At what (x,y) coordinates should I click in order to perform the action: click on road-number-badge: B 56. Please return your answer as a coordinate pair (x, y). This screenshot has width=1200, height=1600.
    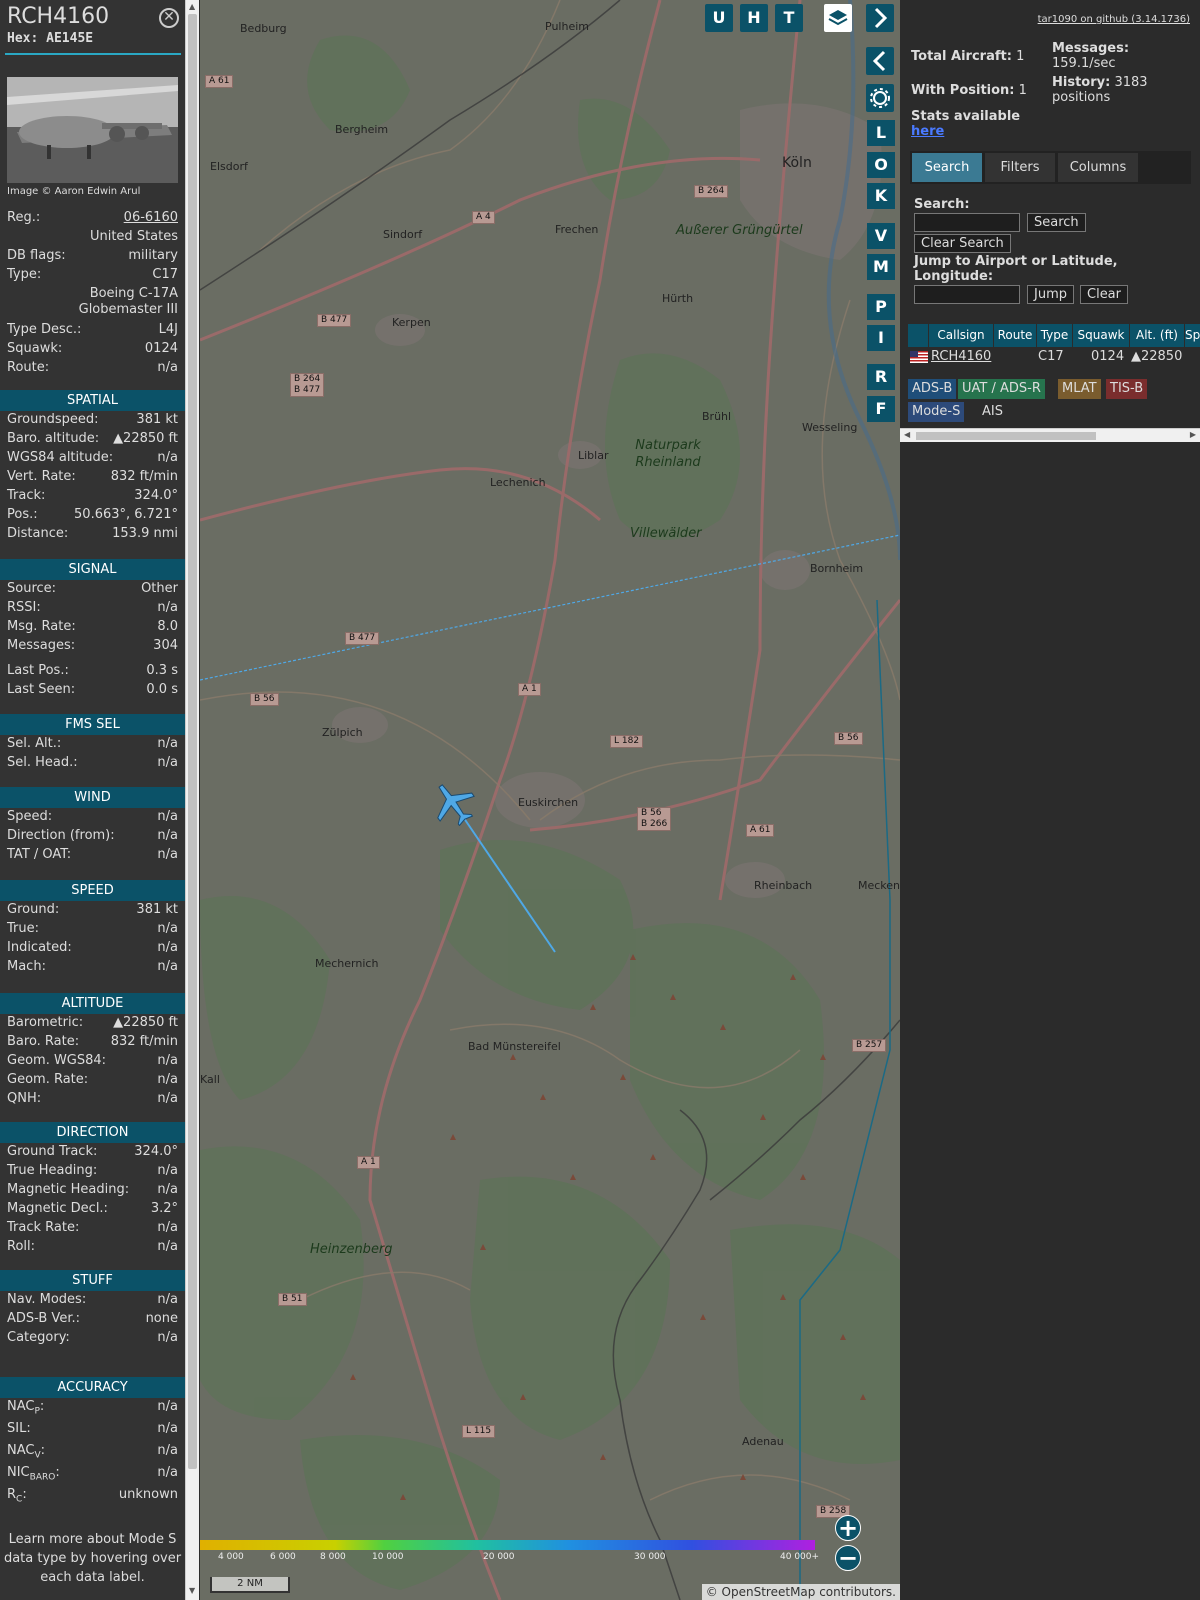
    Looking at the image, I should click on (264, 699).